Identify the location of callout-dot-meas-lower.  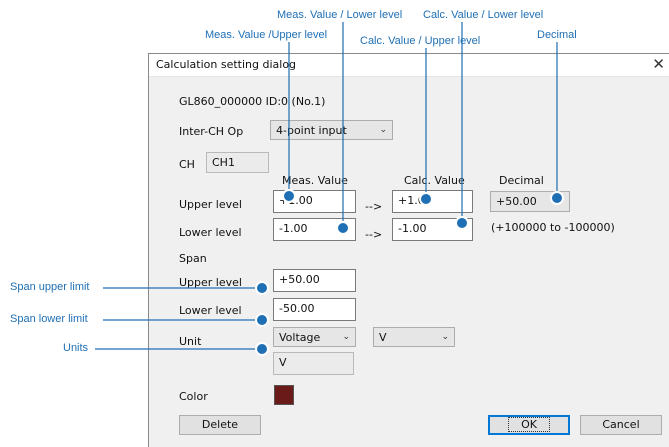
(343, 228).